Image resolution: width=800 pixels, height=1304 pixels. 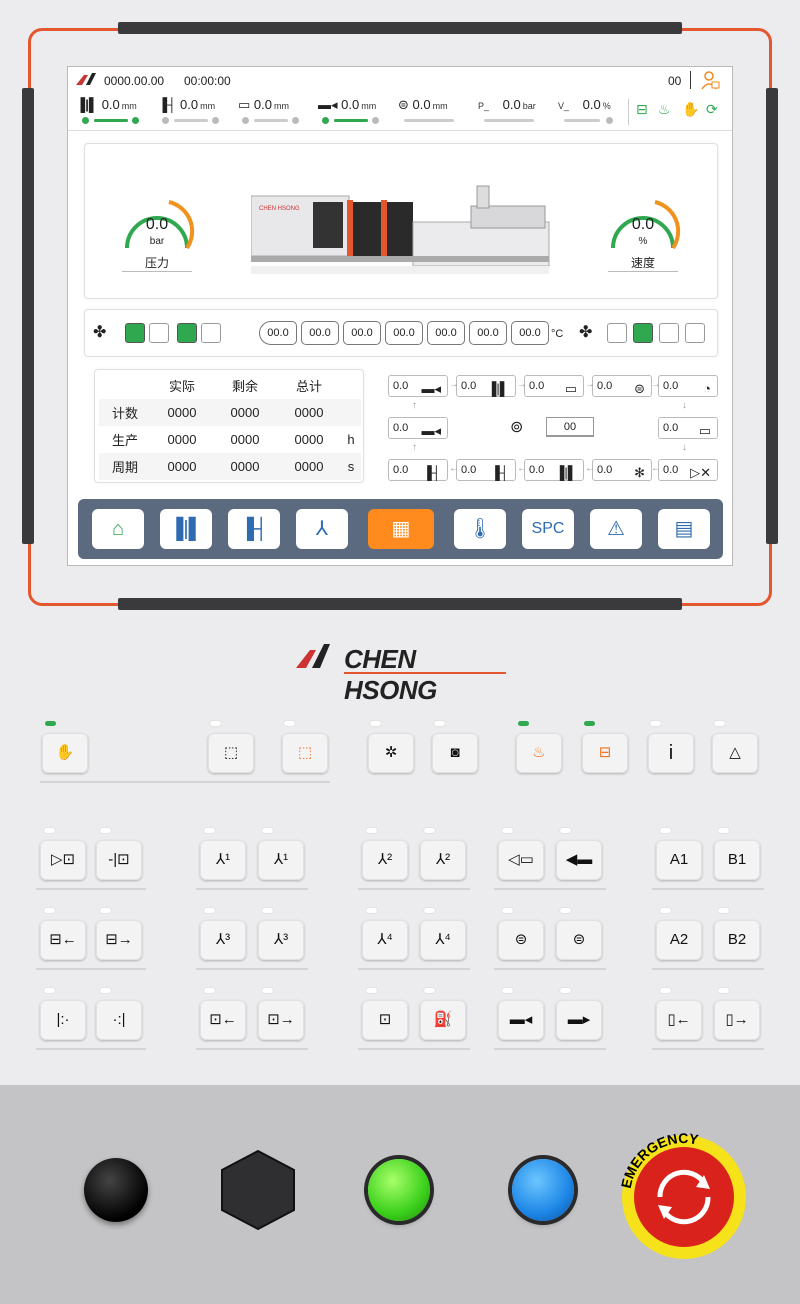 I want to click on mold-height-back-key: ⊟←, so click(x=63, y=940).